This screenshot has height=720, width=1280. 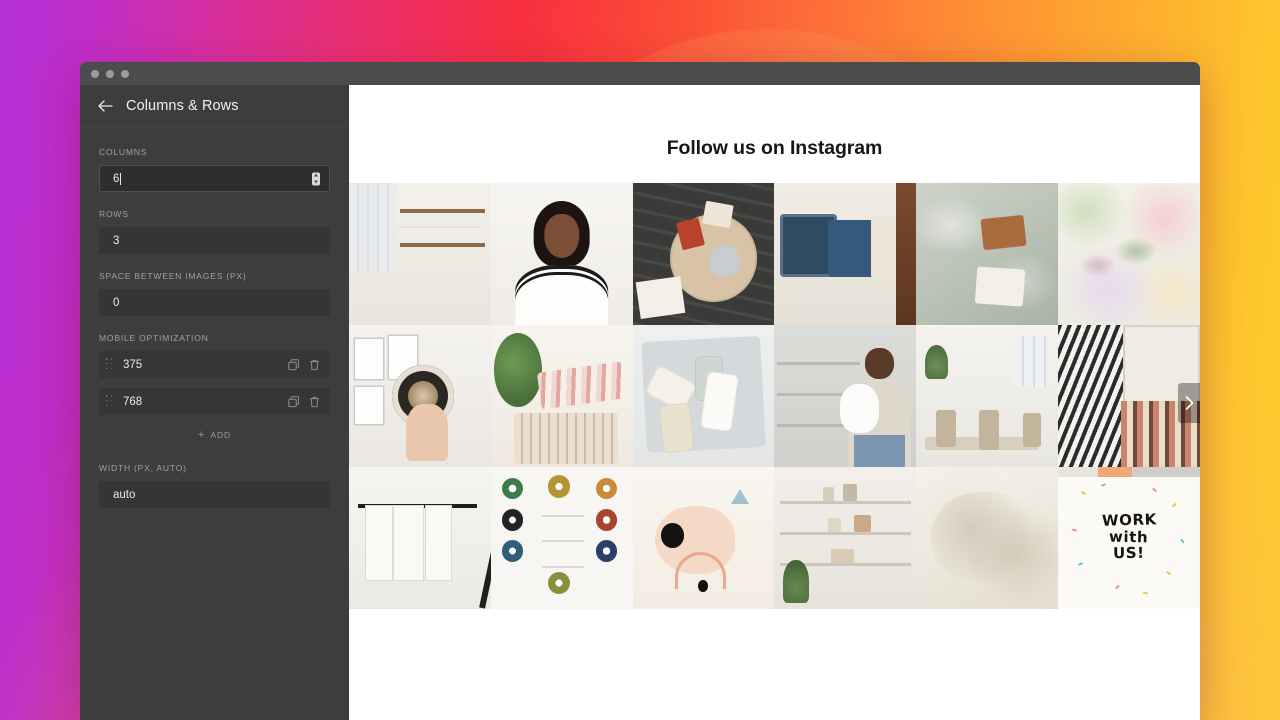 I want to click on grid-tile-framed-prints, so click(x=420, y=395).